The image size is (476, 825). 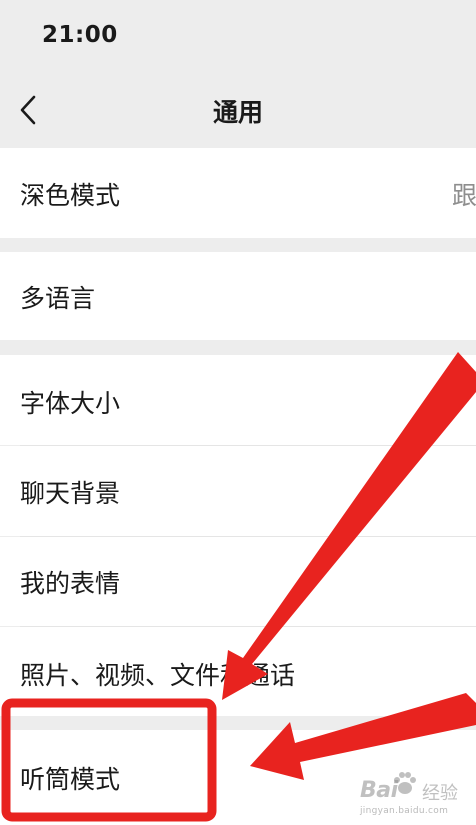 I want to click on settings-item-label: 深色模式, so click(x=70, y=195).